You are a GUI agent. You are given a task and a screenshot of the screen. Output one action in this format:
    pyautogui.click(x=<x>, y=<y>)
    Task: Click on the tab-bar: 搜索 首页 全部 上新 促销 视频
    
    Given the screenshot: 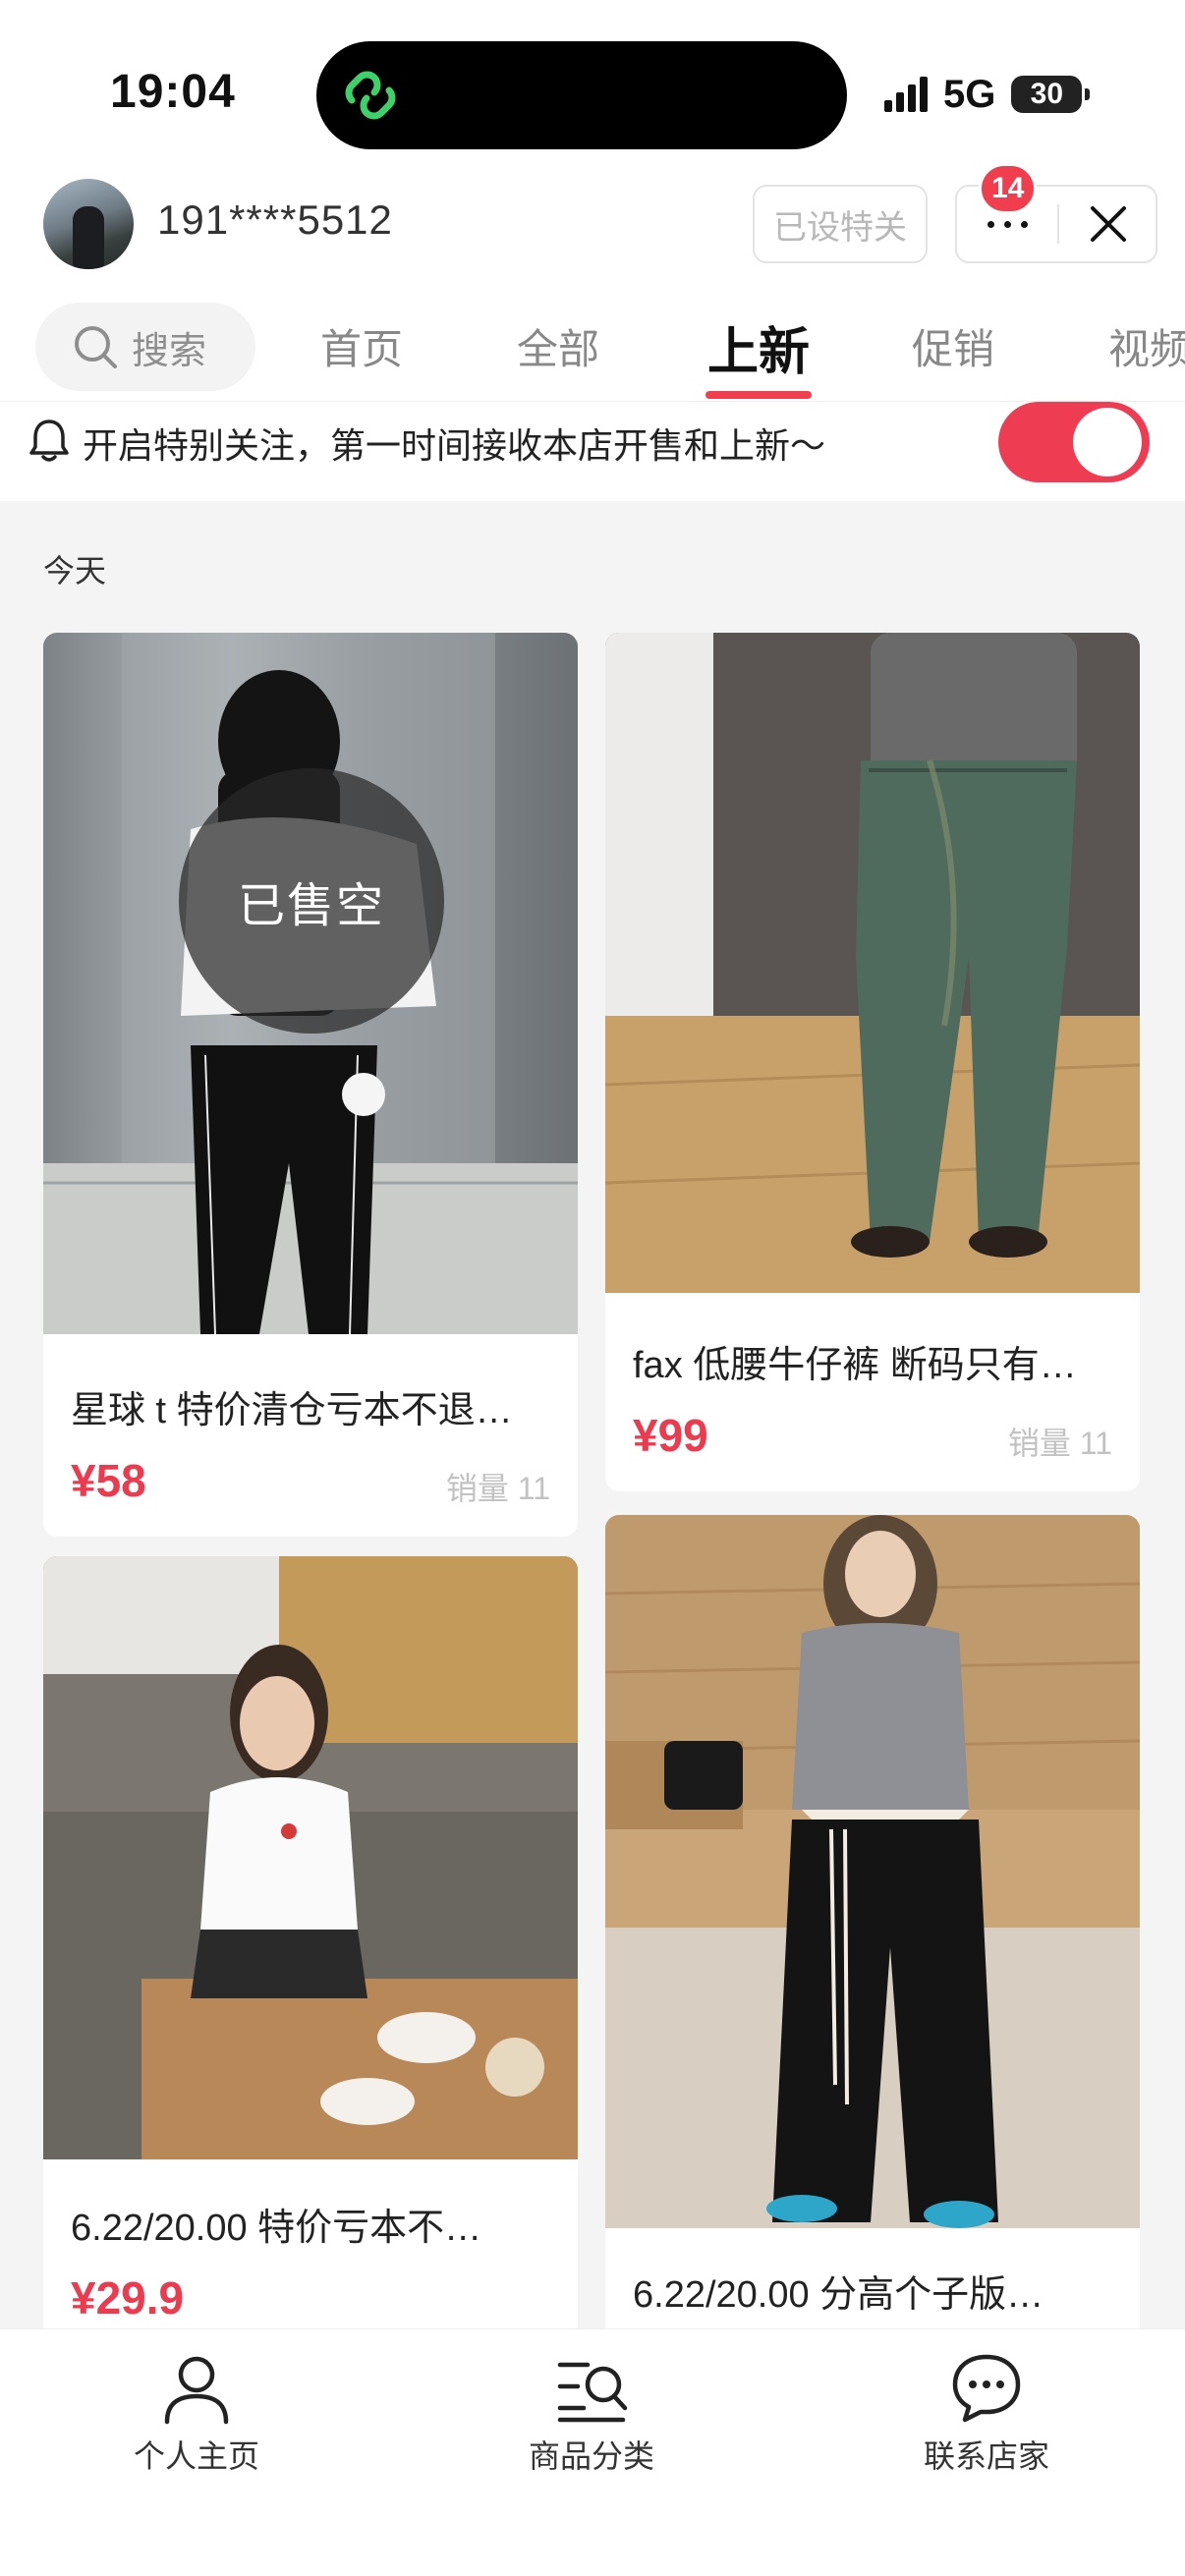 What is the action you would take?
    pyautogui.click(x=592, y=349)
    